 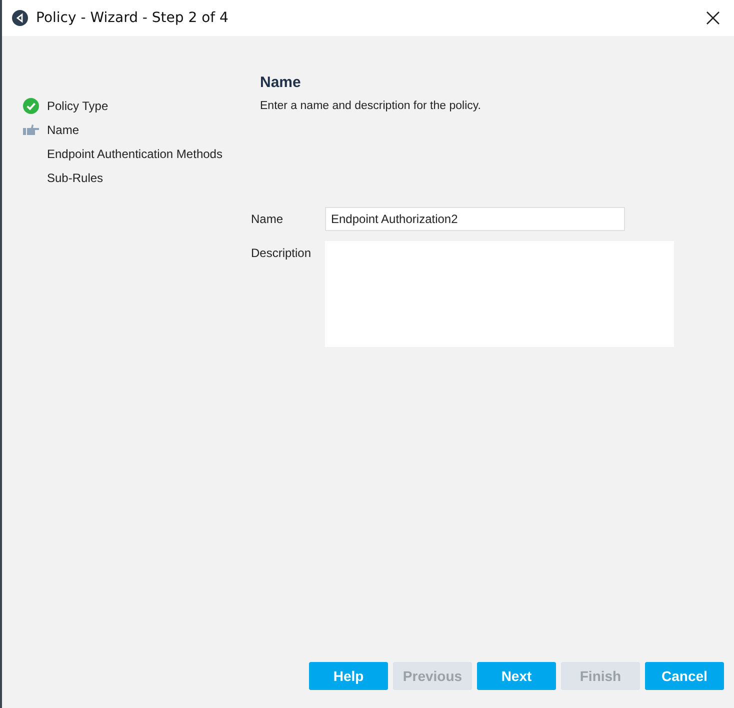 I want to click on close-icon, so click(x=713, y=18).